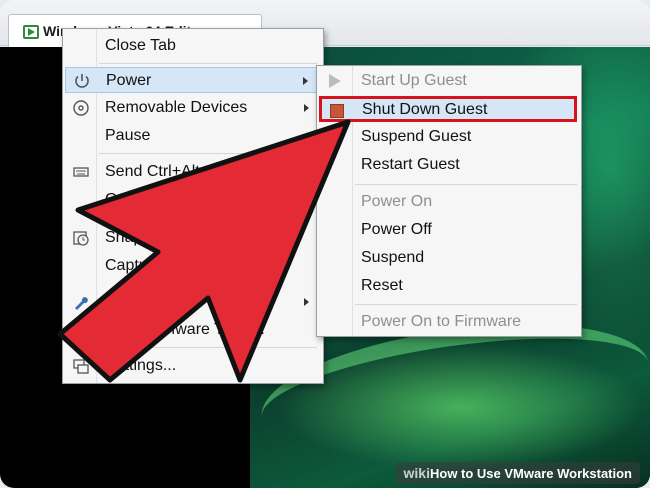 The image size is (650, 488). I want to click on wikihow-watermark: wikiHow to Use VMware Workstation, so click(517, 473).